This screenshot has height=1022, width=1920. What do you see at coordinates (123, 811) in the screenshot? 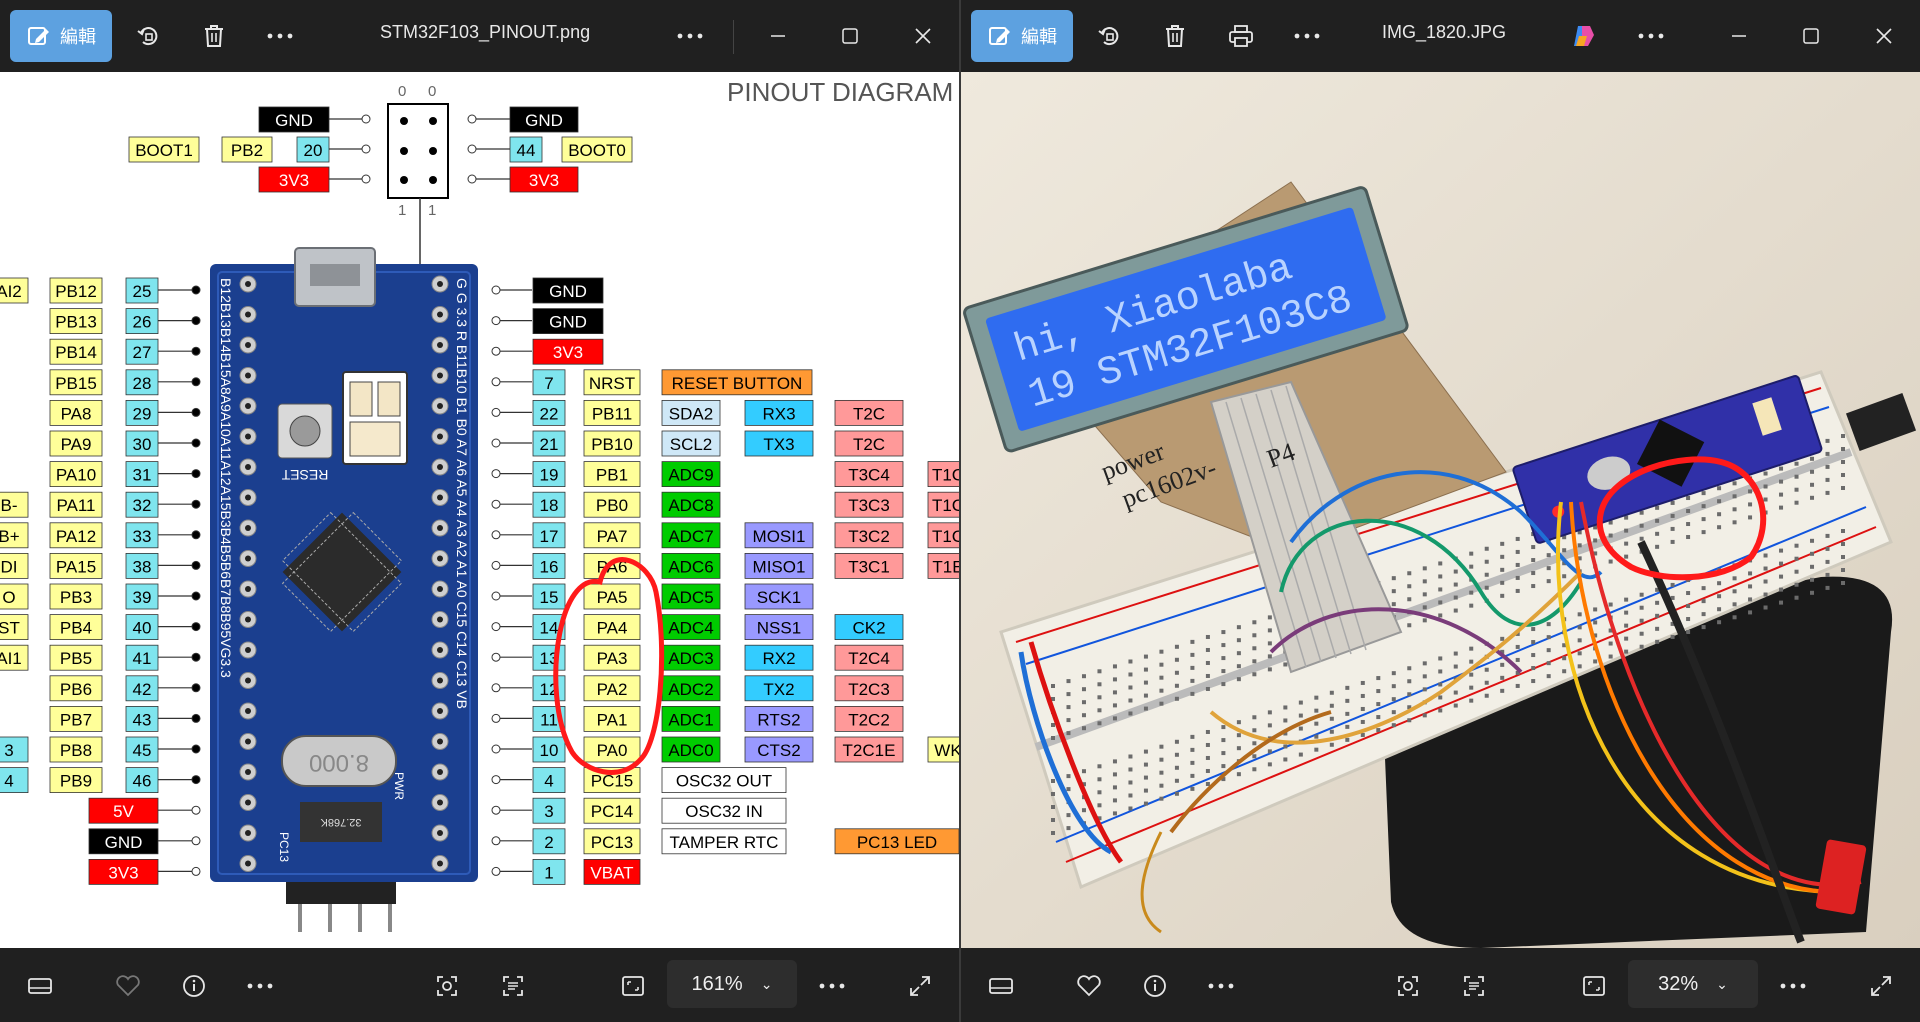
I see `svg-text: 5V` at bounding box center [123, 811].